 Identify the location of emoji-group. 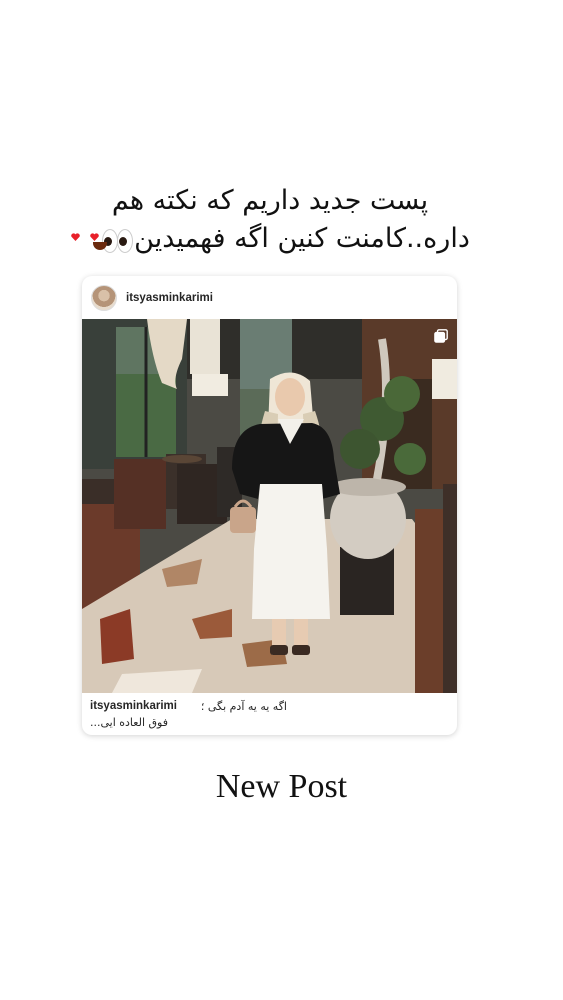
(102, 238).